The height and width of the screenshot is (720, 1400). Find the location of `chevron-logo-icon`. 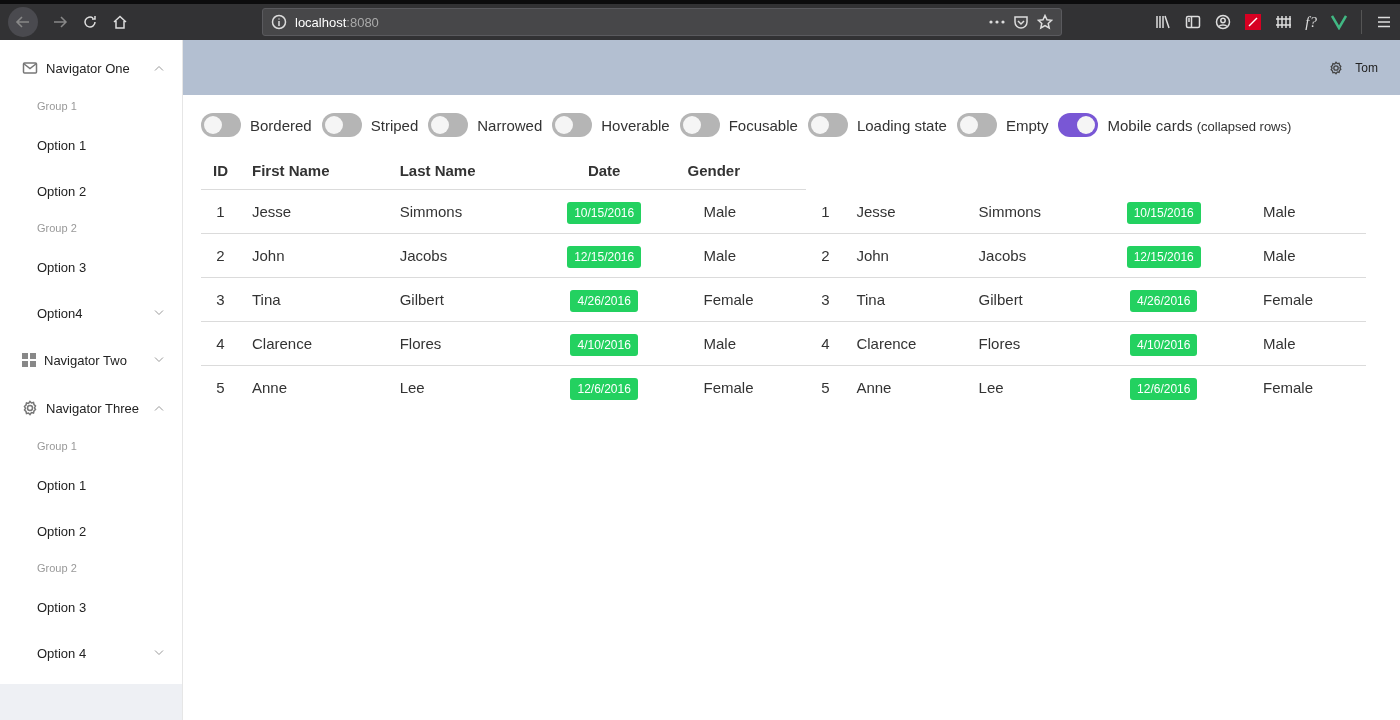

chevron-logo-icon is located at coordinates (1339, 22).